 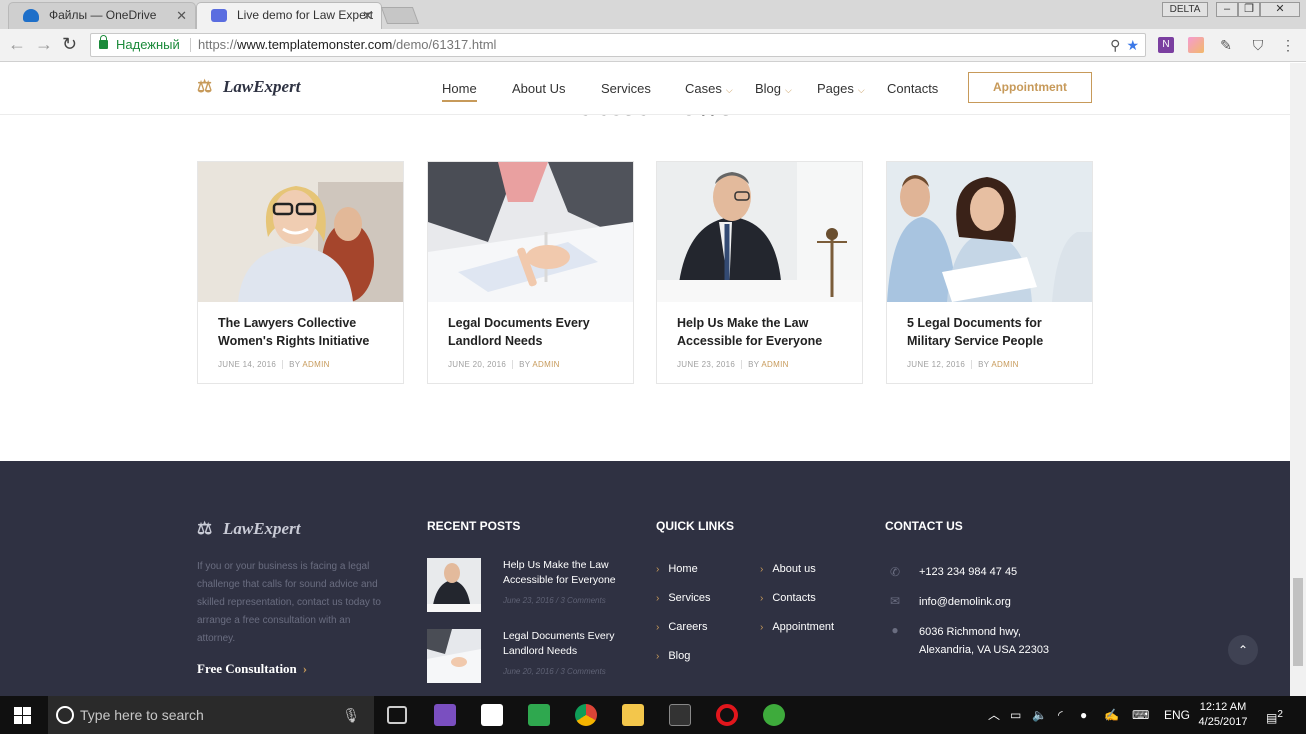 What do you see at coordinates (1132, 45) in the screenshot?
I see `bookmark-star-icon: ★` at bounding box center [1132, 45].